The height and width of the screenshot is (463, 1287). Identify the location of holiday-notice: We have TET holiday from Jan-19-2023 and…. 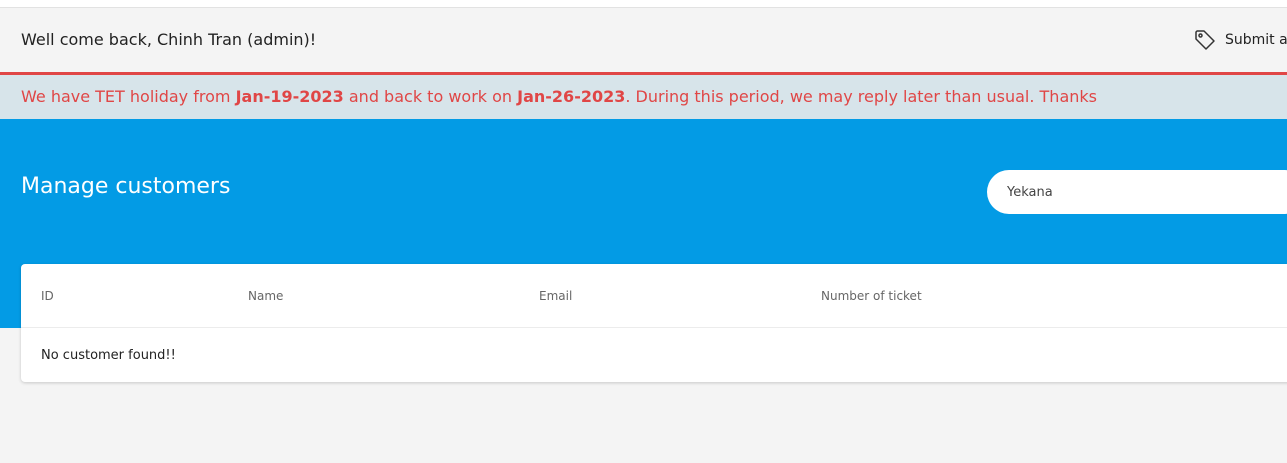
(643, 97).